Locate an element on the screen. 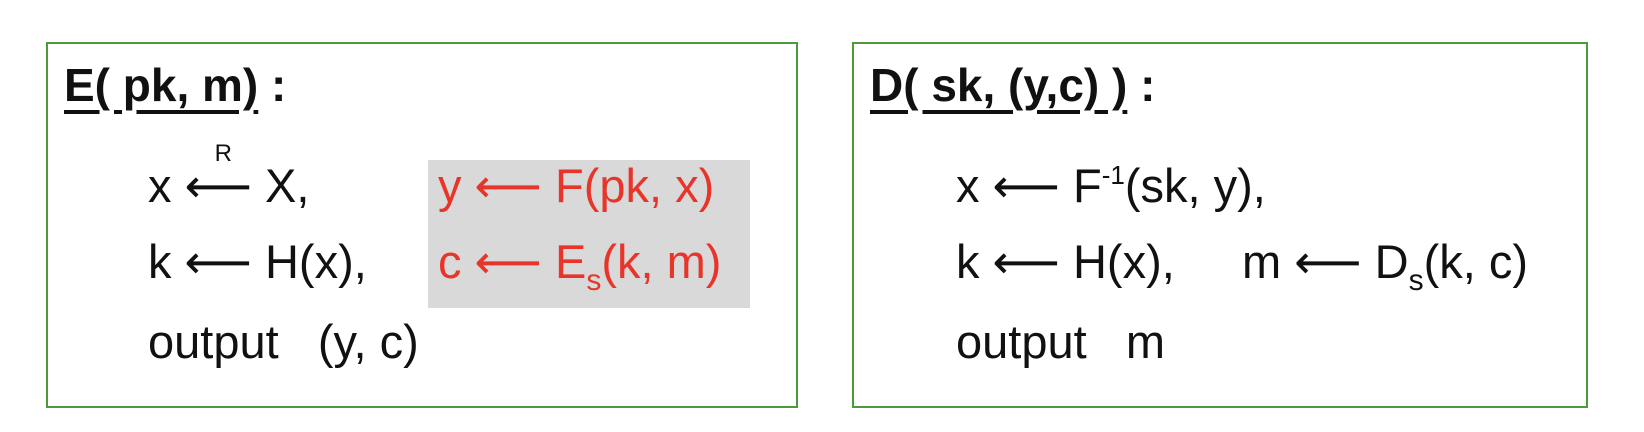  encryption-title: E( pk, m) : is located at coordinates (175, 85).